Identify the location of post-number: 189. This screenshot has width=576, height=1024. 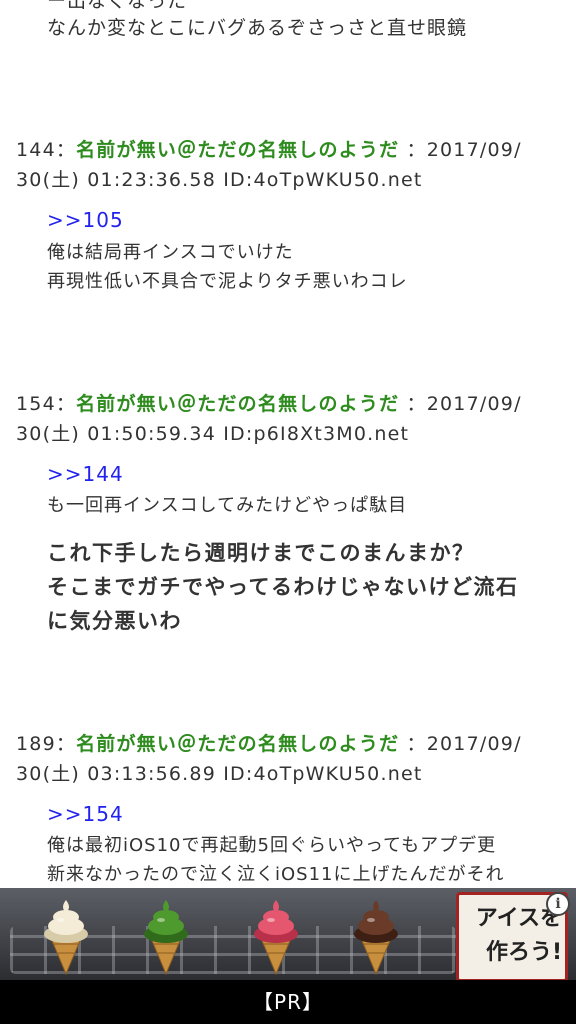
(36, 744).